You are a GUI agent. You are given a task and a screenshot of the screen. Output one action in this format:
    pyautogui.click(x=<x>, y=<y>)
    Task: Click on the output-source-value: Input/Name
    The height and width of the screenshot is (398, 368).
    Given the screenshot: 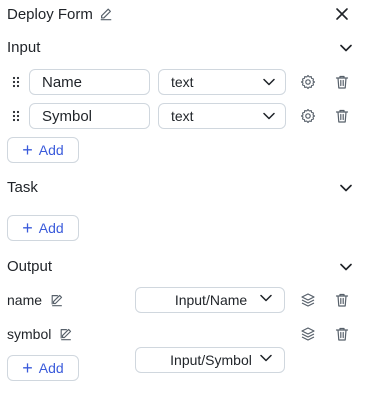 What is the action you would take?
    pyautogui.click(x=211, y=300)
    